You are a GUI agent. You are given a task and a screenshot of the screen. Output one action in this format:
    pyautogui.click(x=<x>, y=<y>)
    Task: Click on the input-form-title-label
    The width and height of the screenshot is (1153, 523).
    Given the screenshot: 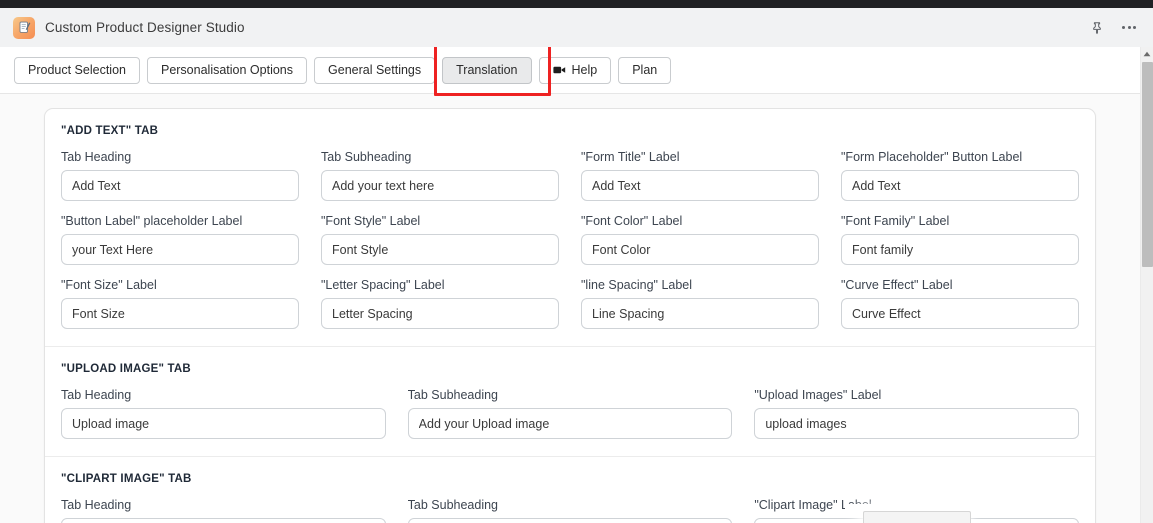 What is the action you would take?
    pyautogui.click(x=700, y=185)
    